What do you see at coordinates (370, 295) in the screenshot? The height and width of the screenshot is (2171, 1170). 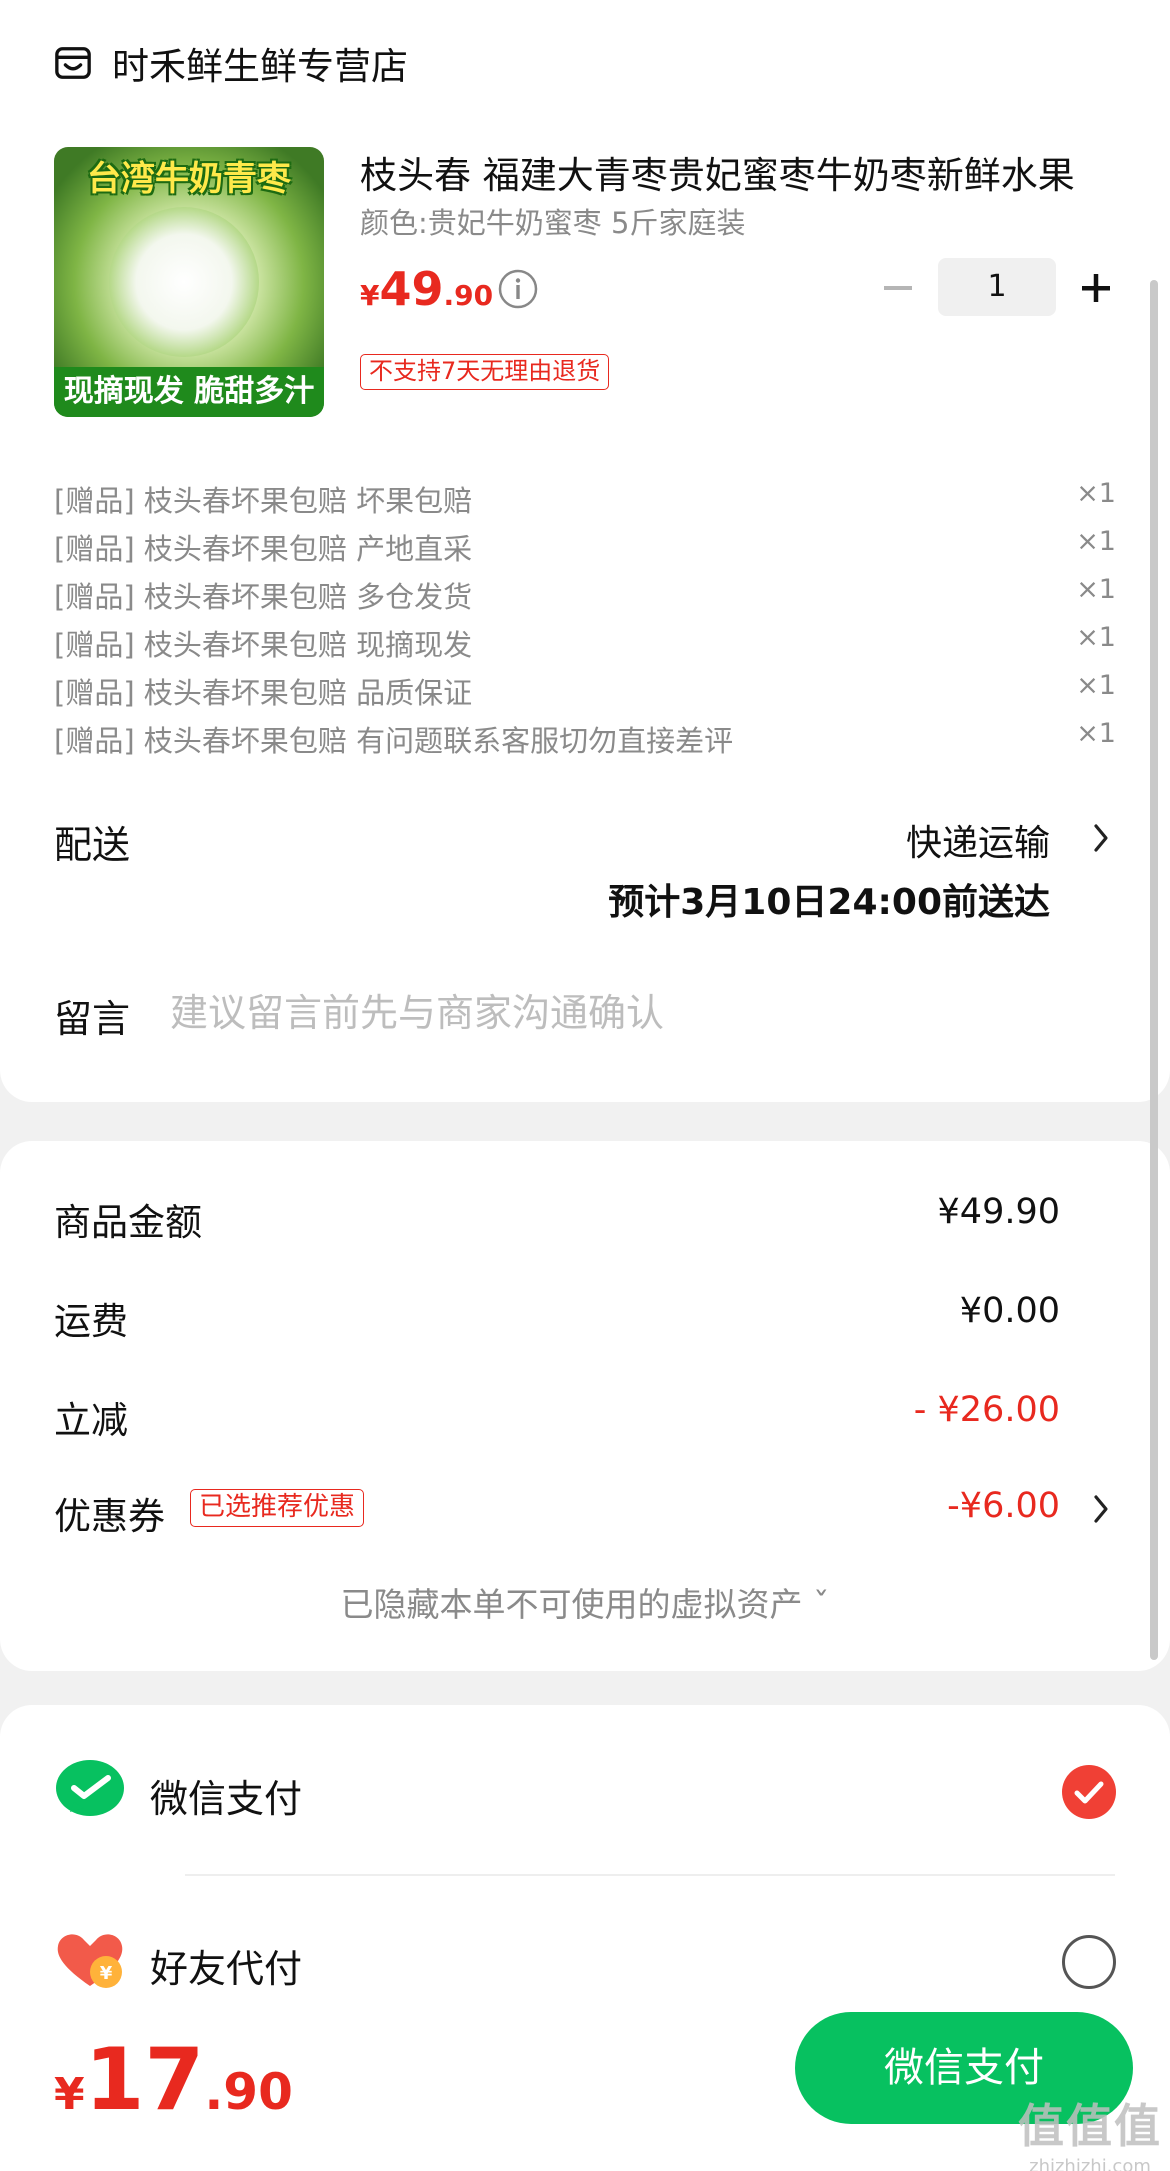 I see `price-currency: ¥` at bounding box center [370, 295].